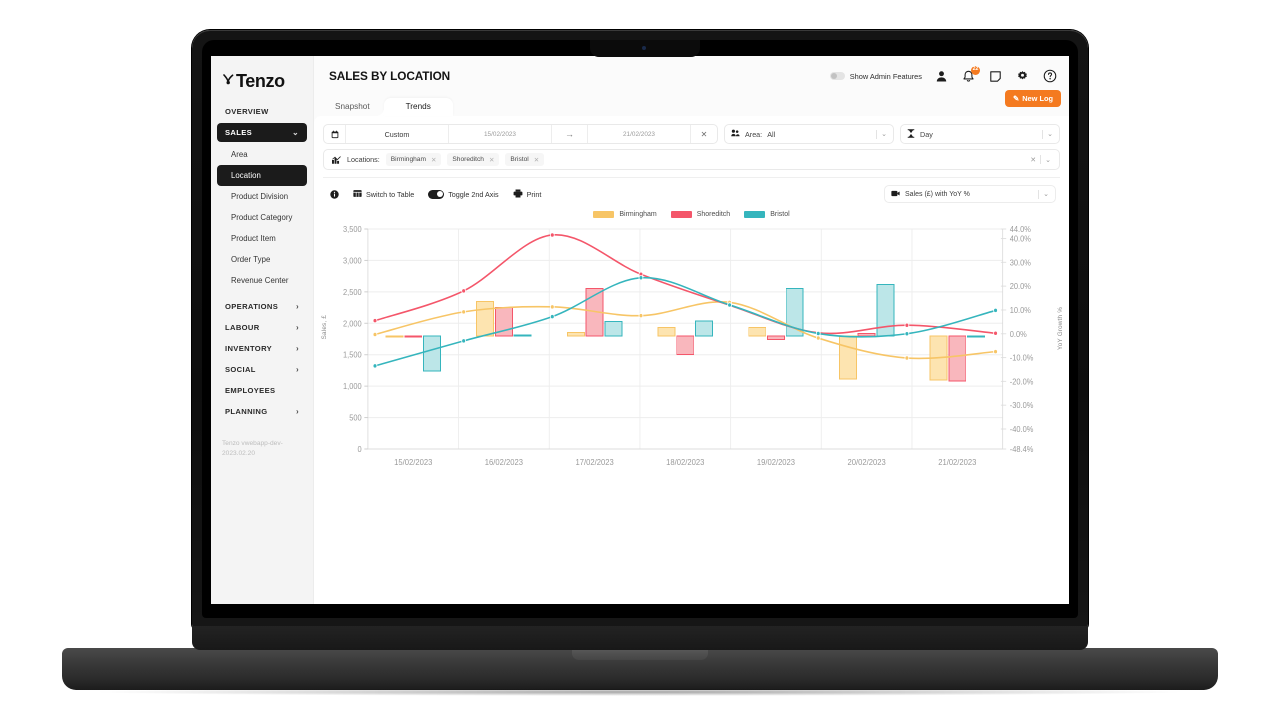  Describe the element at coordinates (352, 107) in the screenshot. I see `tab-snapshot: Snapshot` at that location.